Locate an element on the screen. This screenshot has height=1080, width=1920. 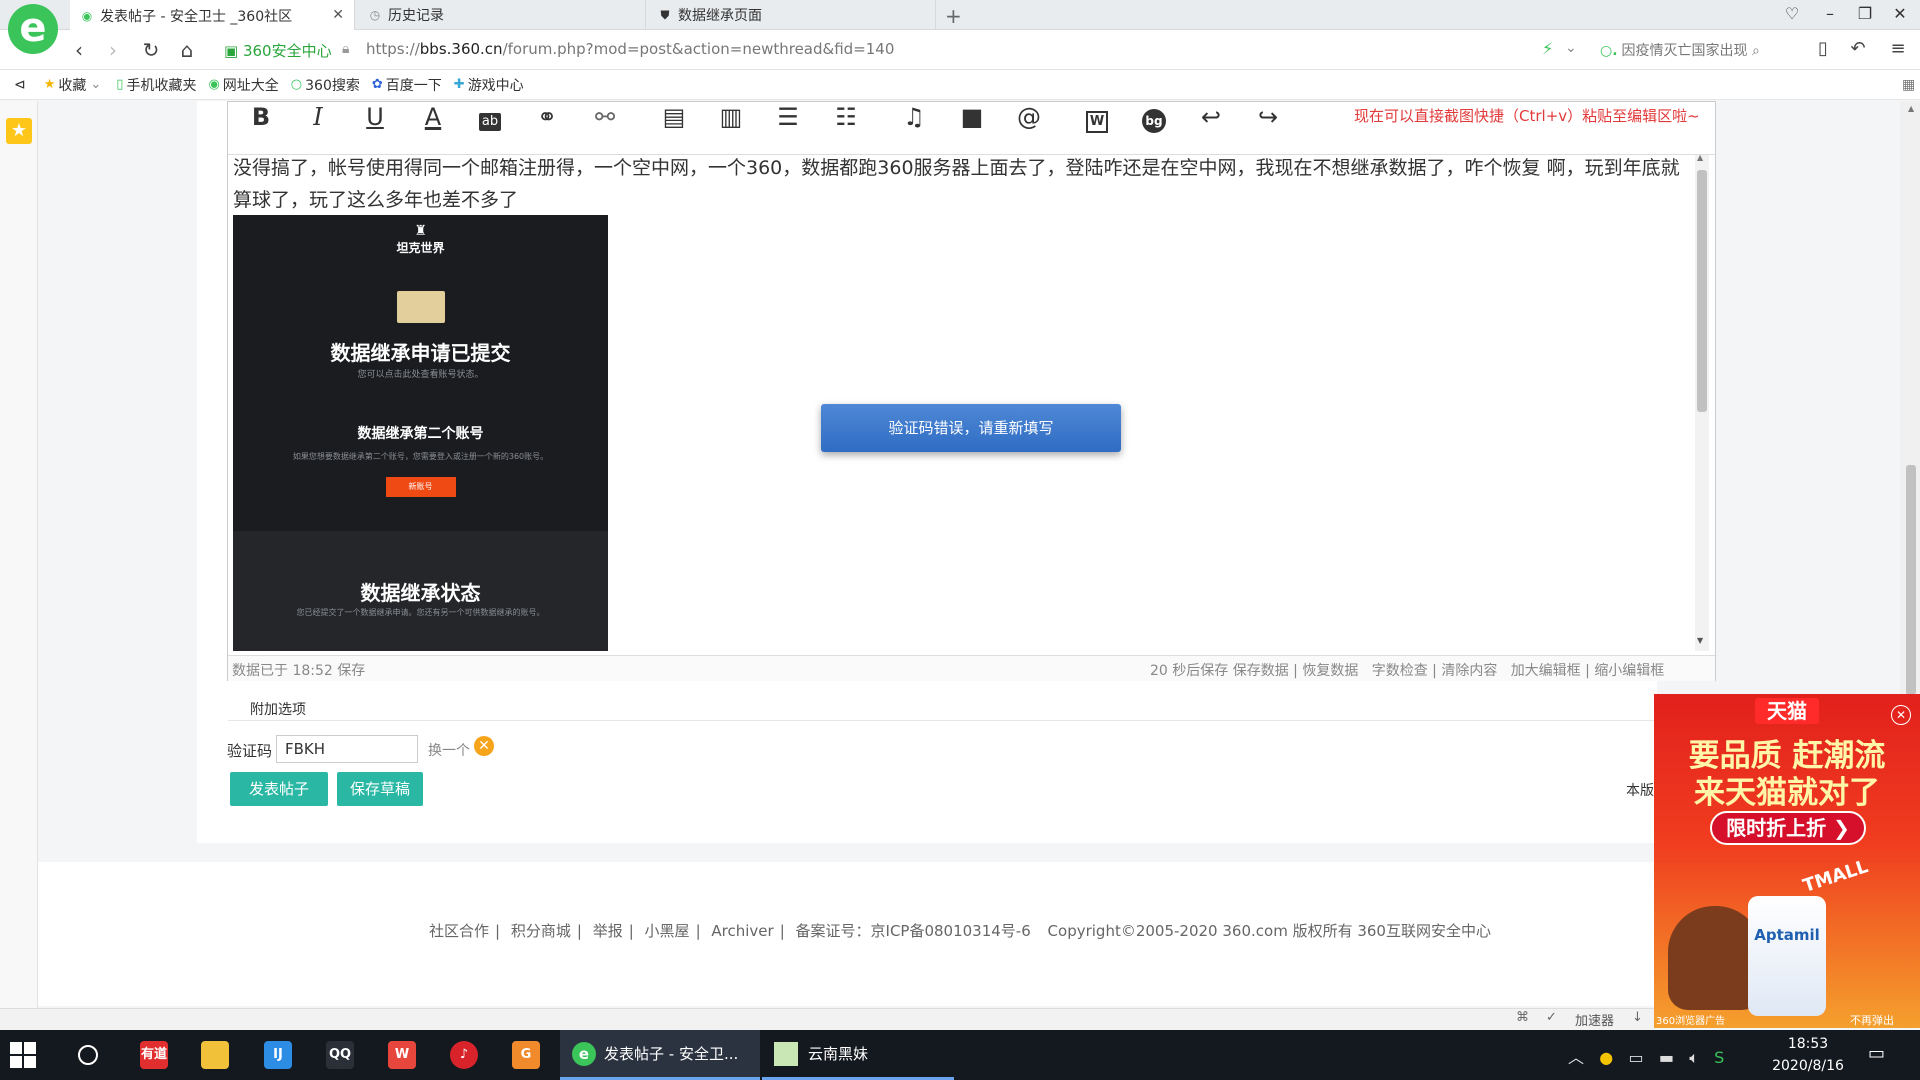
shrink-editor-link: 缩小编辑框 is located at coordinates (1629, 671).